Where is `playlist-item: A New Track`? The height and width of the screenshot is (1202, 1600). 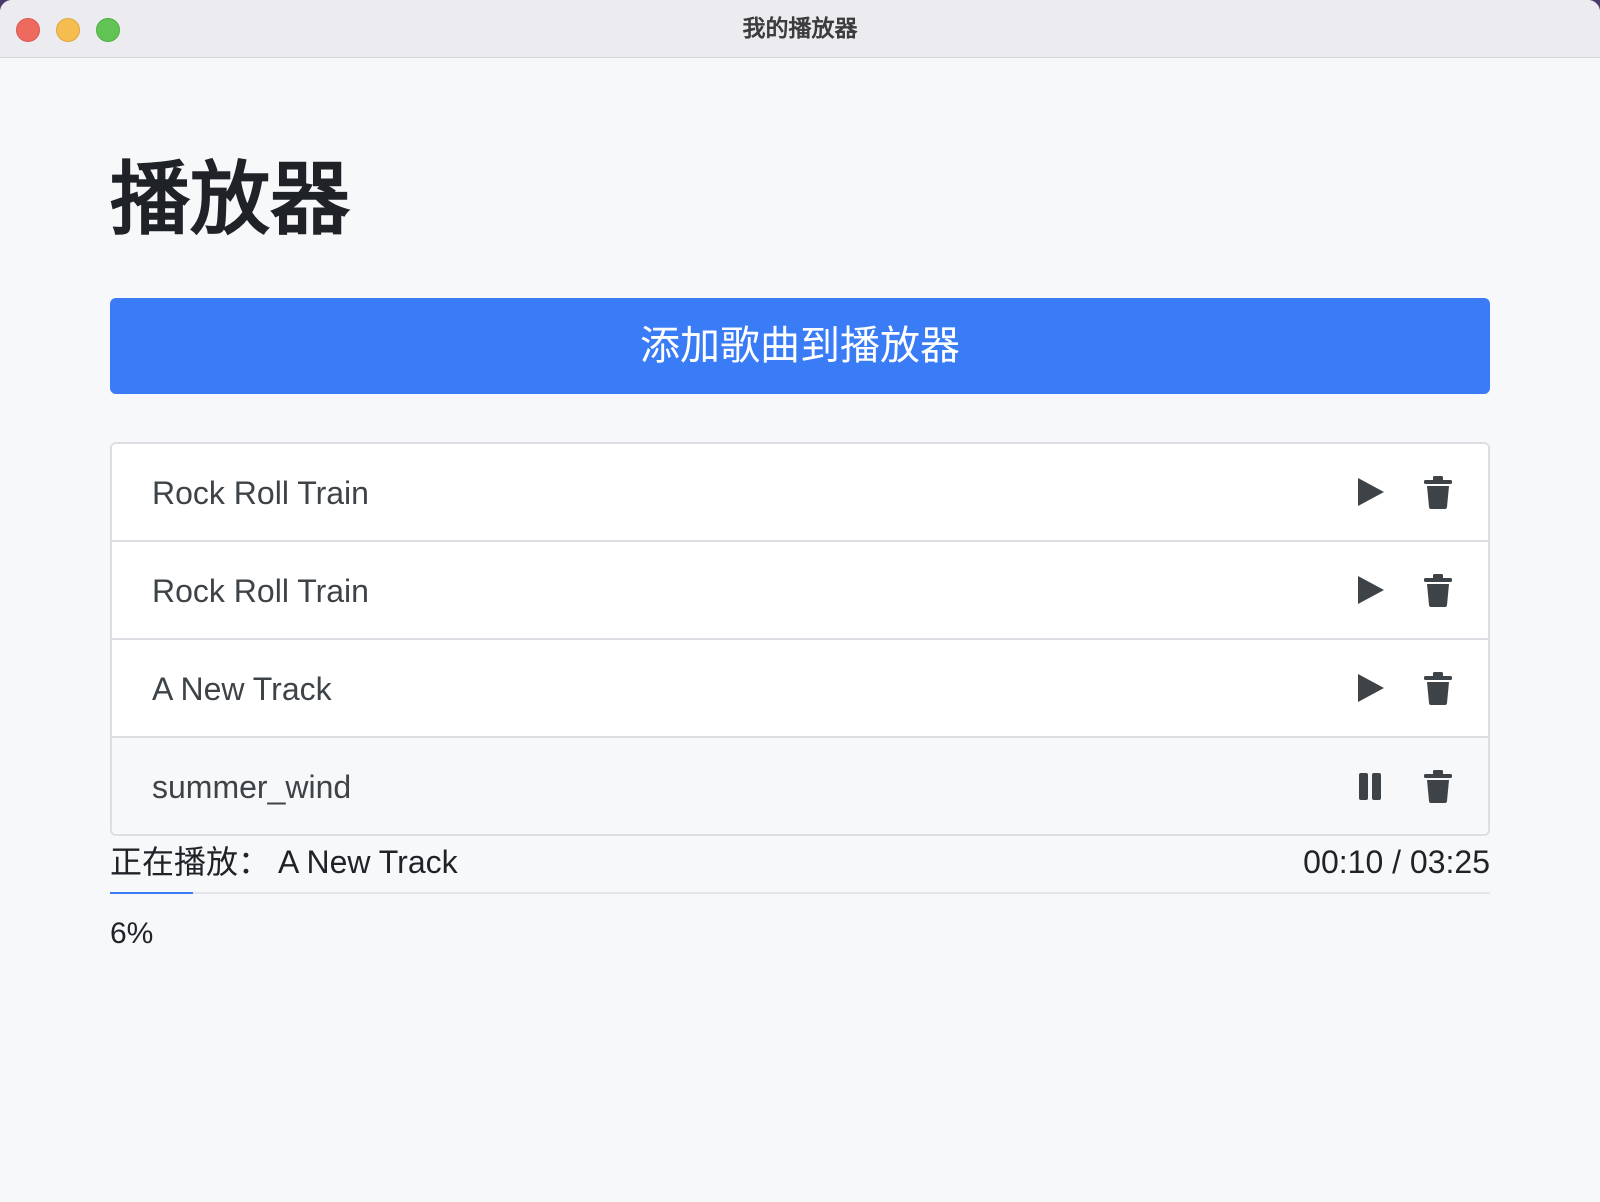 playlist-item: A New Track is located at coordinates (800, 689).